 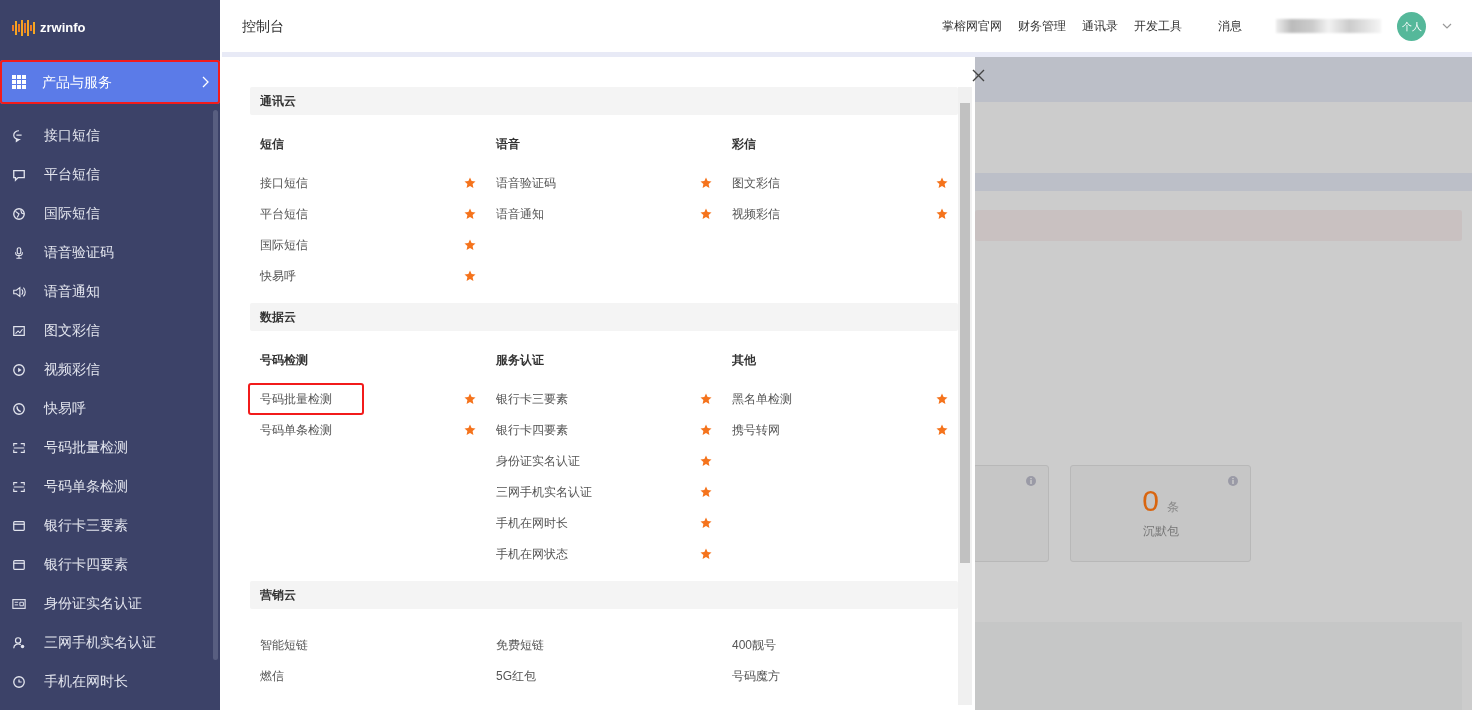 I want to click on product-link: 号码魔方, so click(x=766, y=675).